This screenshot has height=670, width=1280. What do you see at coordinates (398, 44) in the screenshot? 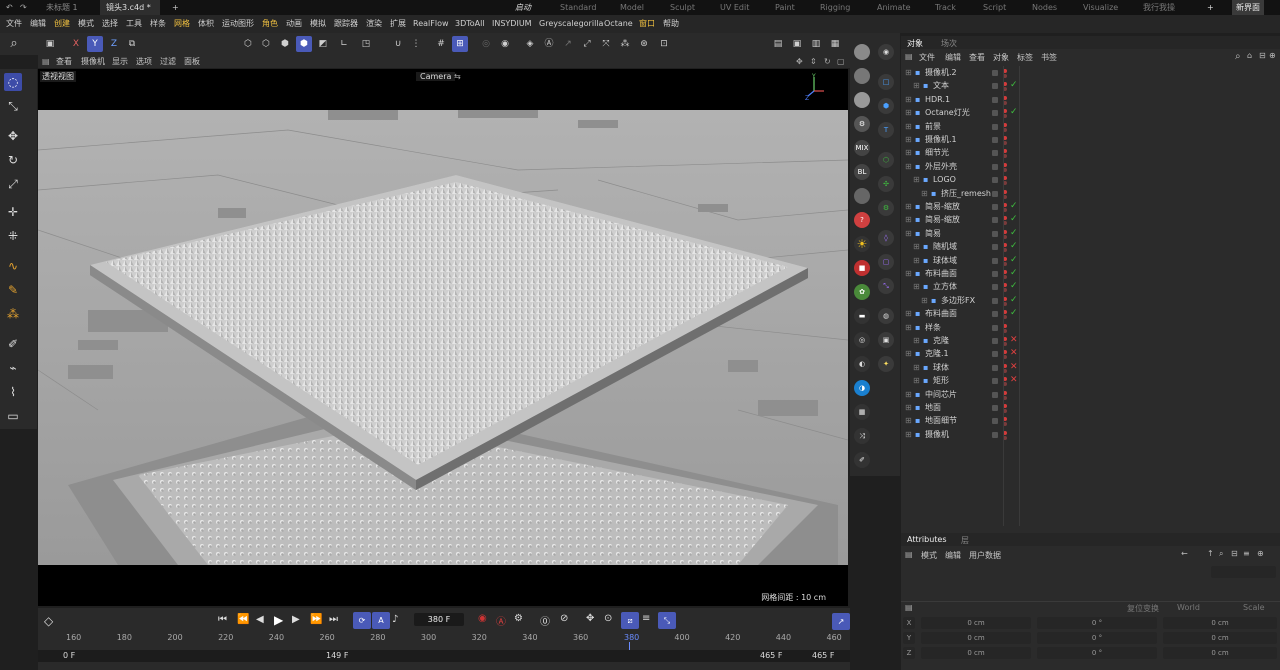
I see `magnet-icon: ∪` at bounding box center [398, 44].